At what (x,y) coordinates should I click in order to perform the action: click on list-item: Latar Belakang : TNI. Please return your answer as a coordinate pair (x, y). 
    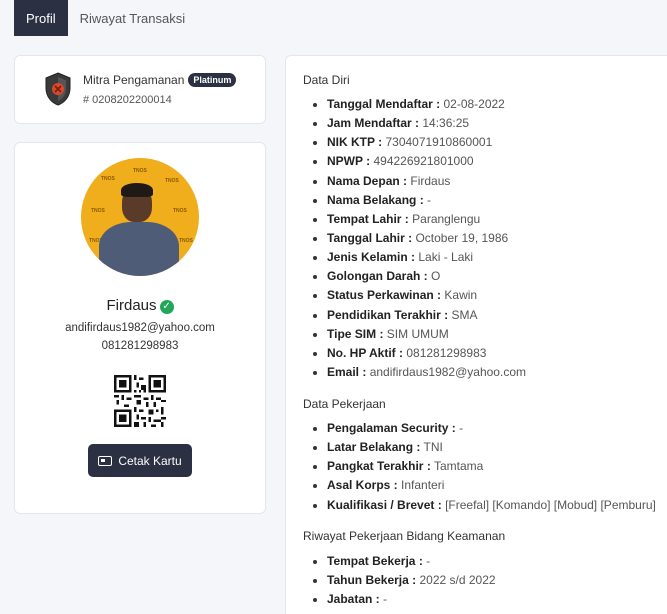
    Looking at the image, I should click on (483, 447).